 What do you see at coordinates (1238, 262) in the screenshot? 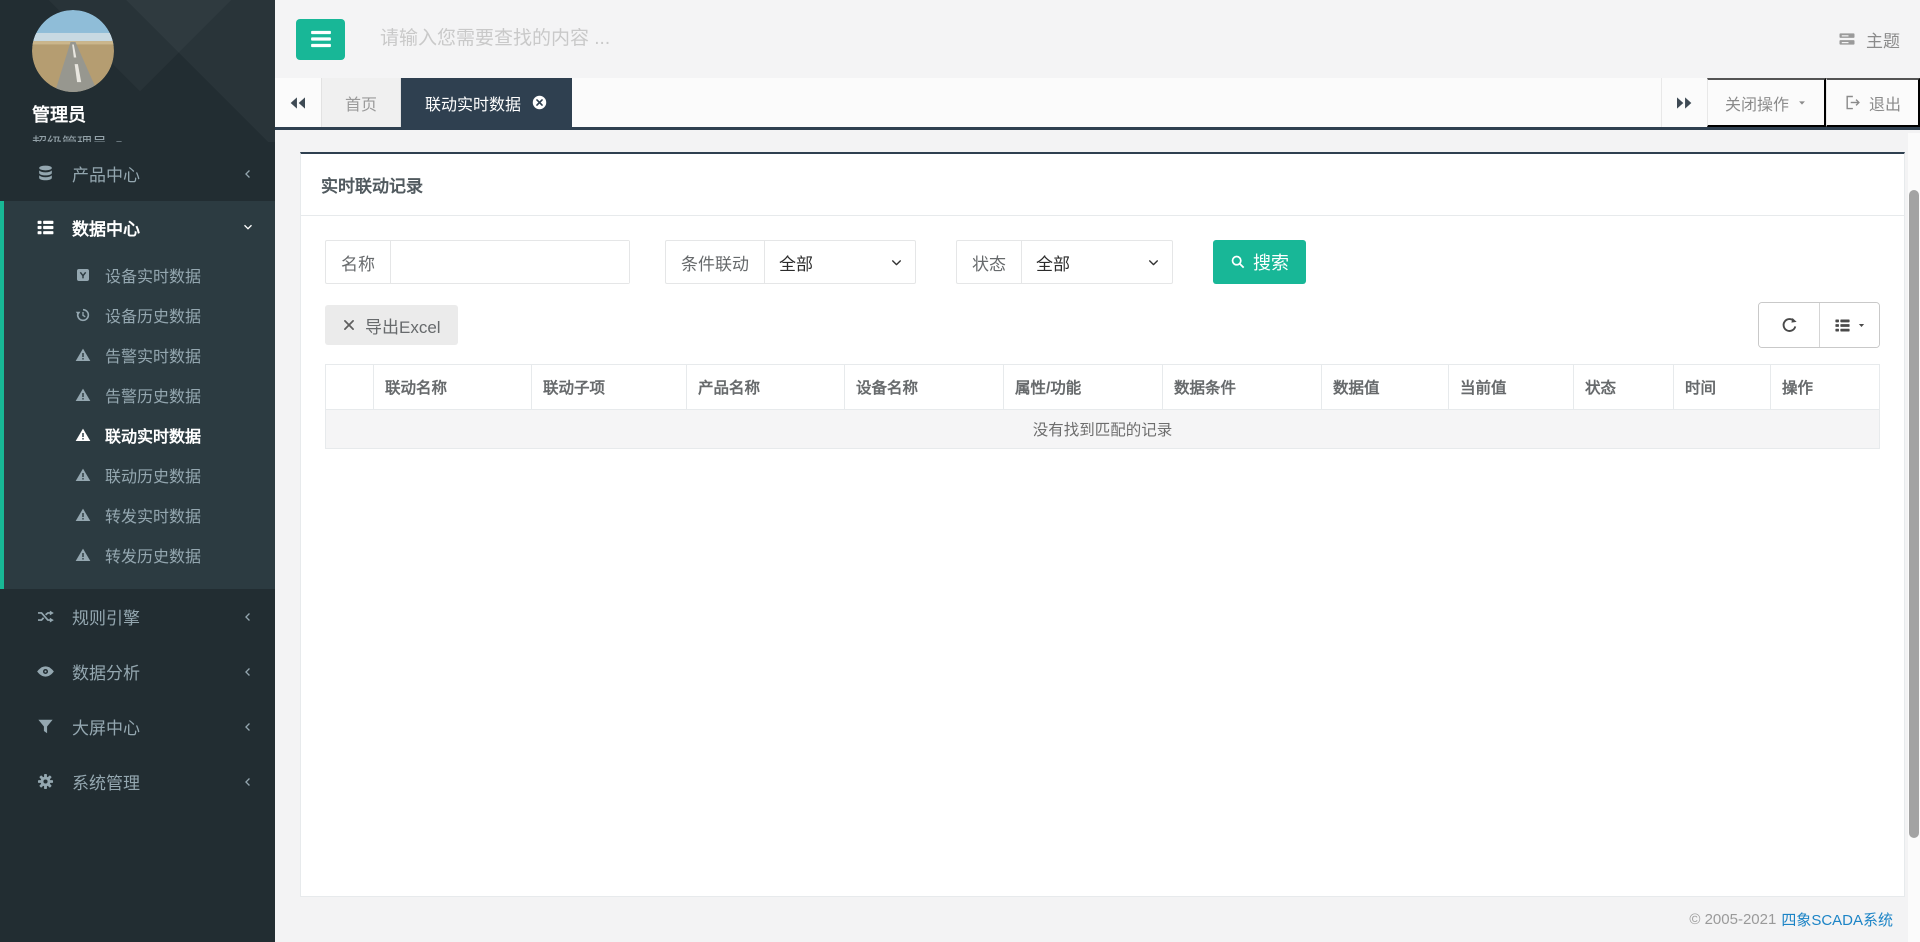
I see `search-icon` at bounding box center [1238, 262].